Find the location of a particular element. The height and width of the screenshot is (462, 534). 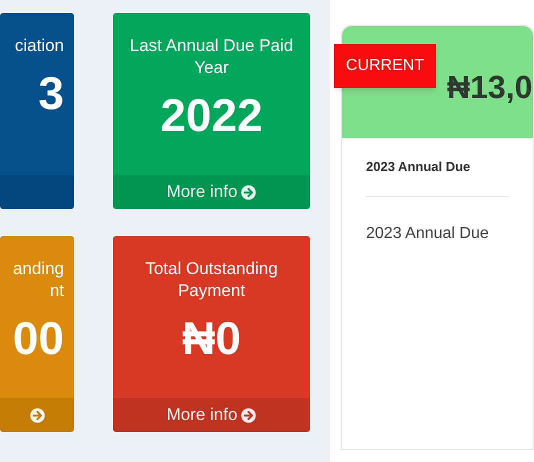

card-value: 2022 is located at coordinates (211, 115).